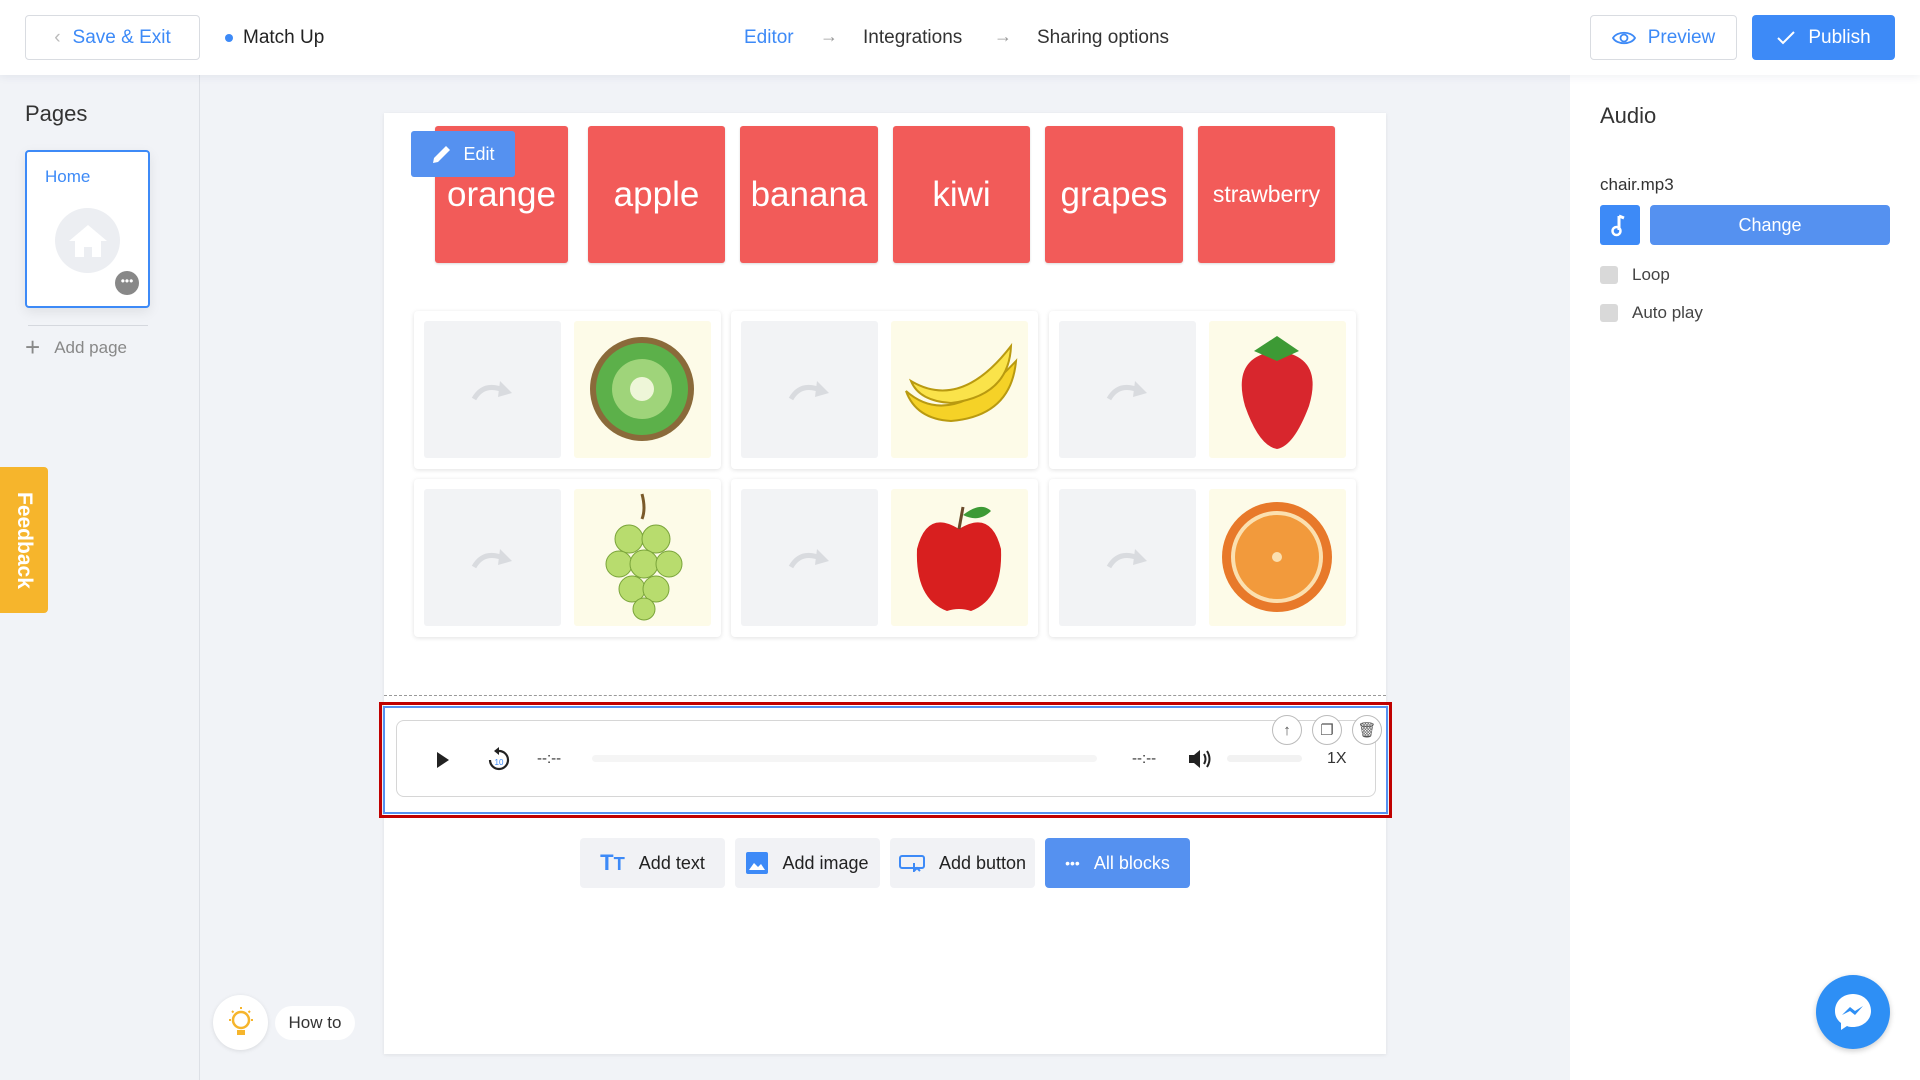  I want to click on svg-text: 10, so click(499, 762).